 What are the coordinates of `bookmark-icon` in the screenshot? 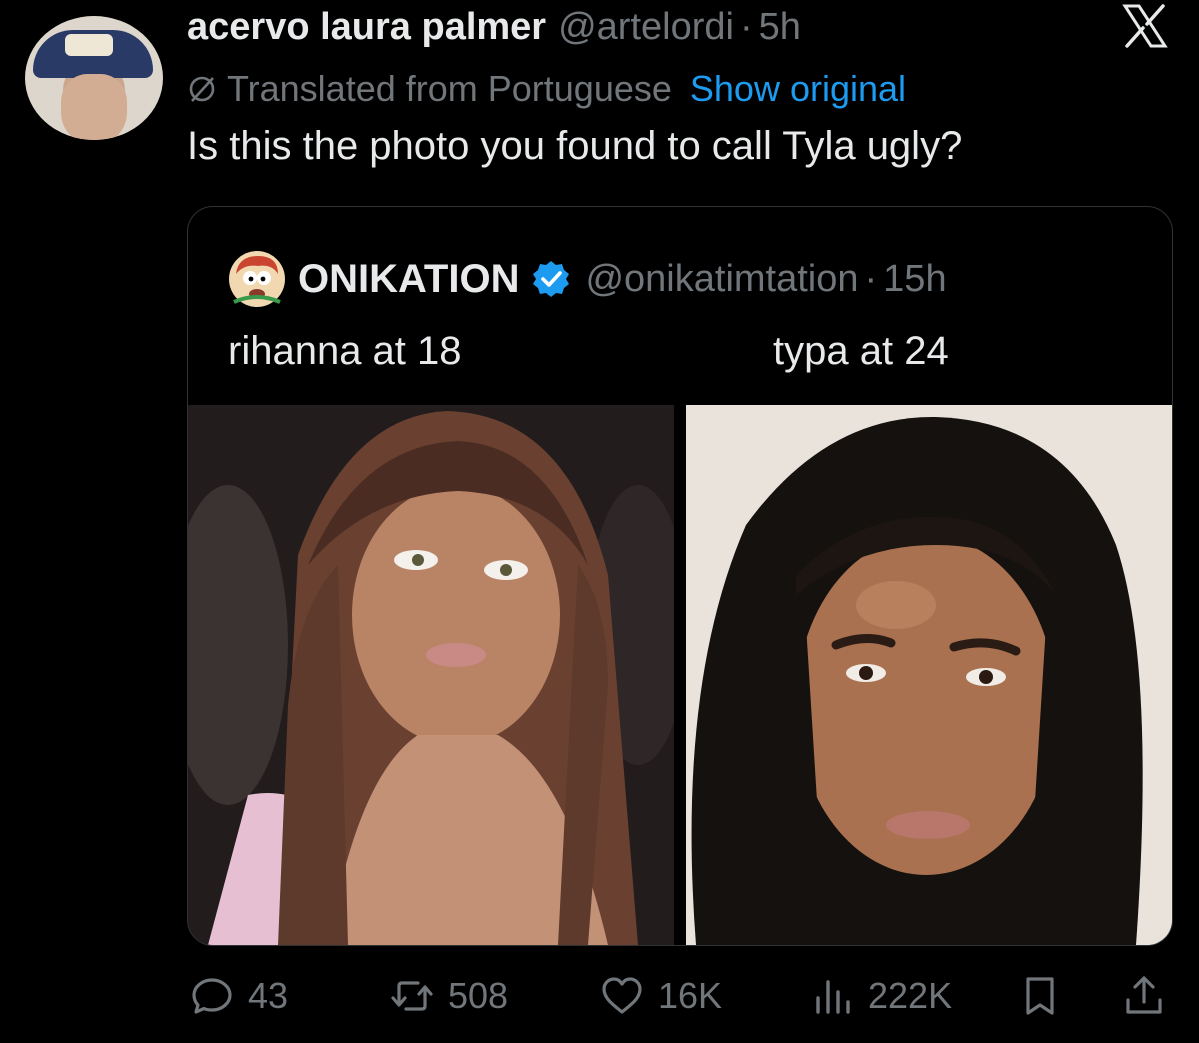 It's located at (1040, 996).